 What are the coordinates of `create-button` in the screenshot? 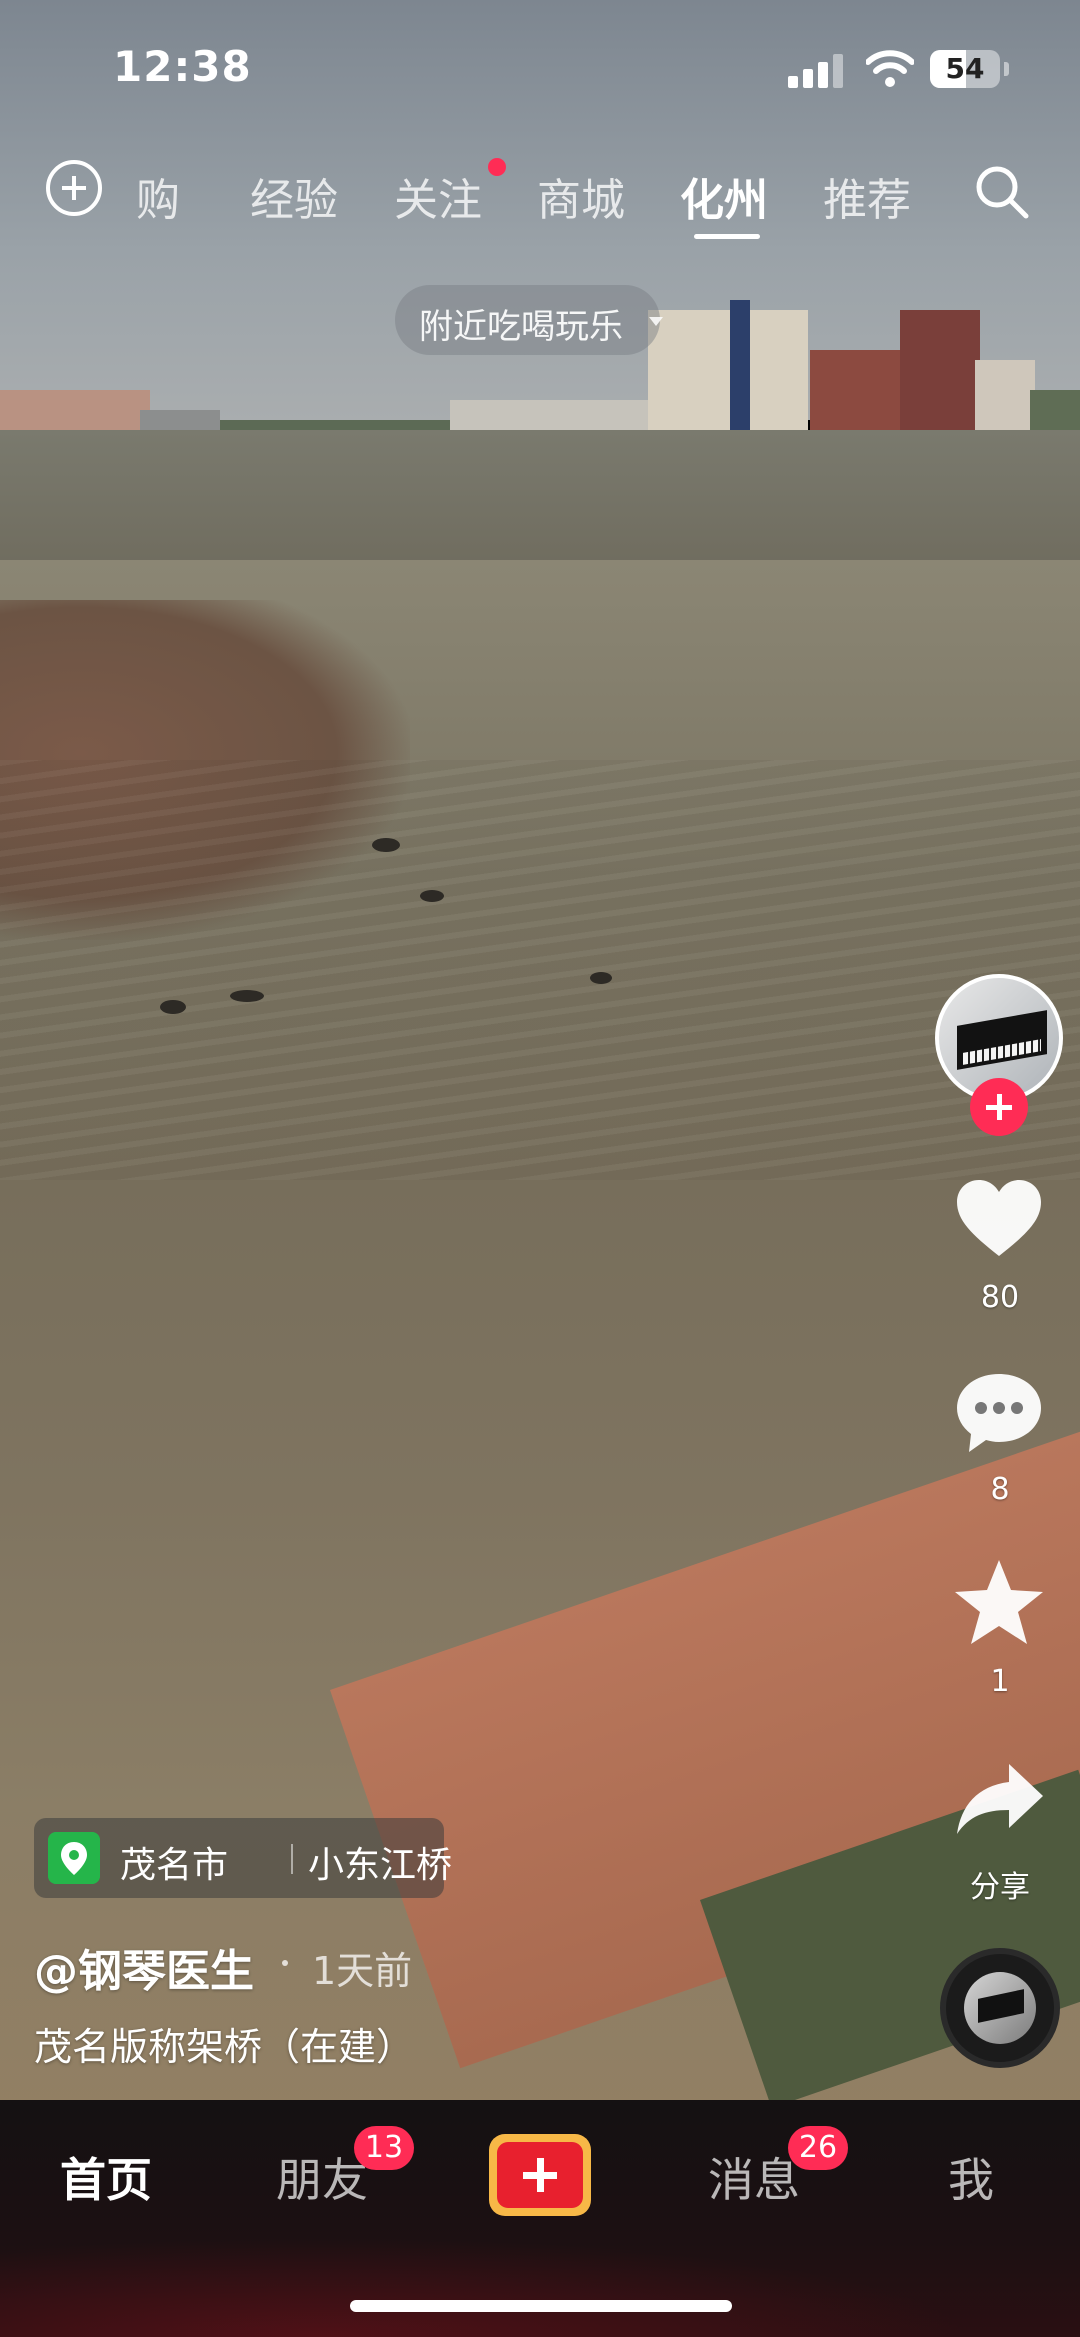 It's located at (540, 2175).